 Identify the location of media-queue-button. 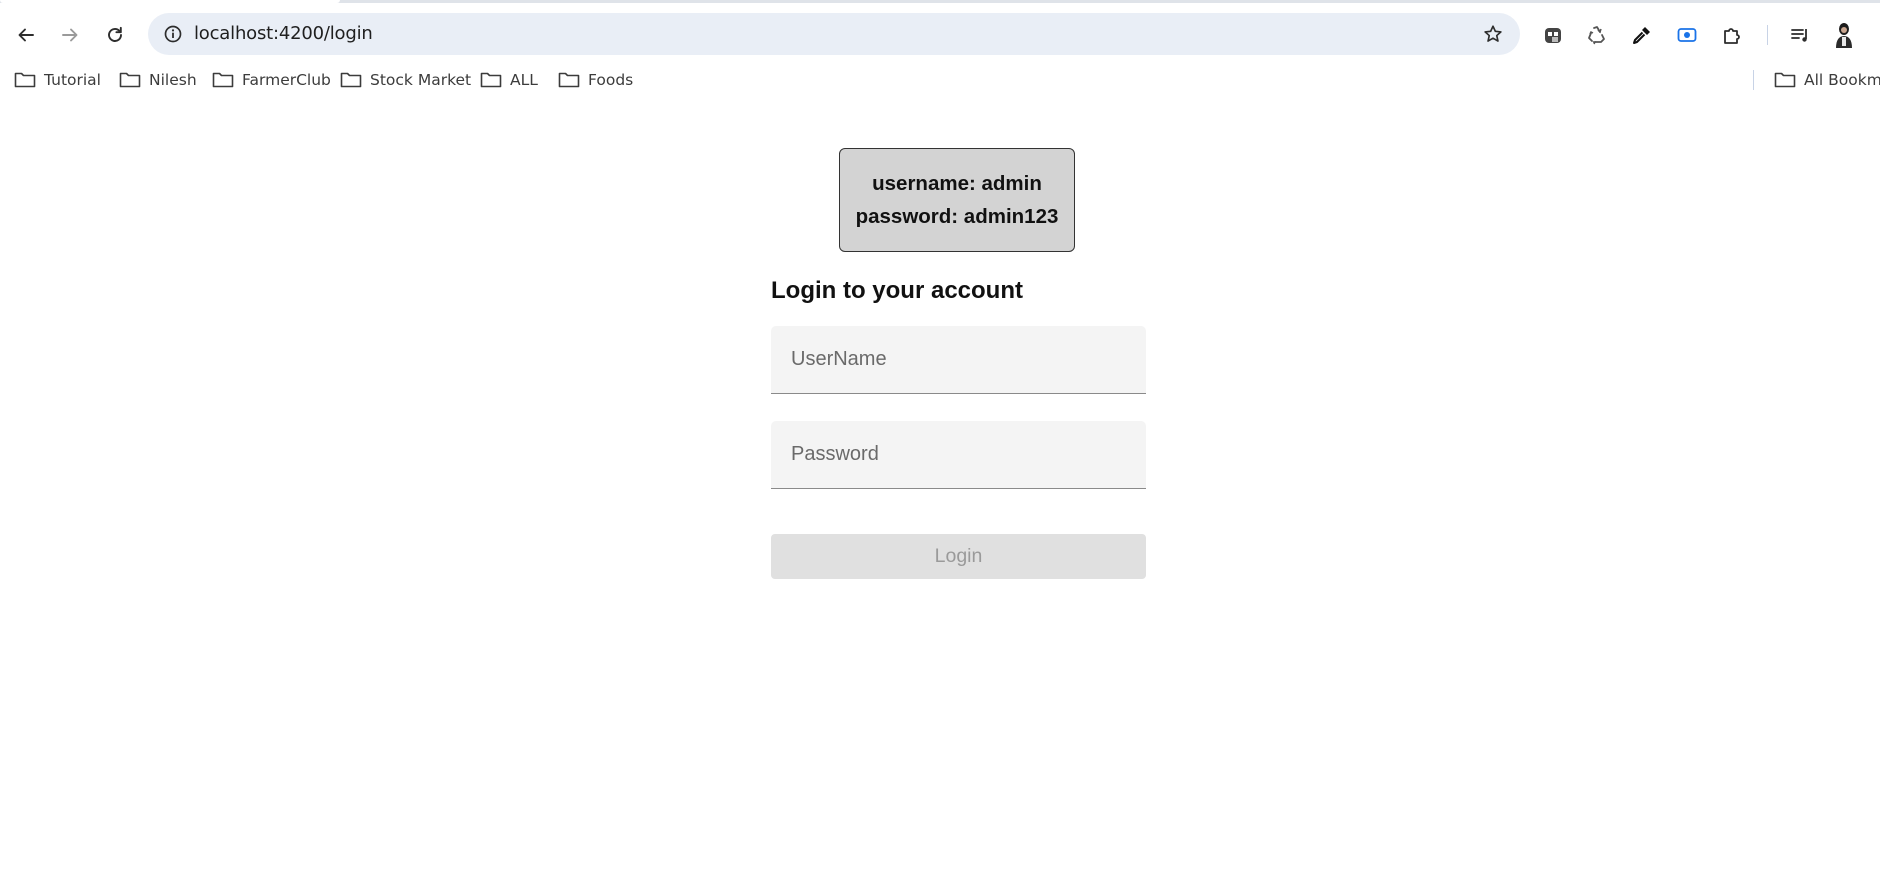
(1800, 35).